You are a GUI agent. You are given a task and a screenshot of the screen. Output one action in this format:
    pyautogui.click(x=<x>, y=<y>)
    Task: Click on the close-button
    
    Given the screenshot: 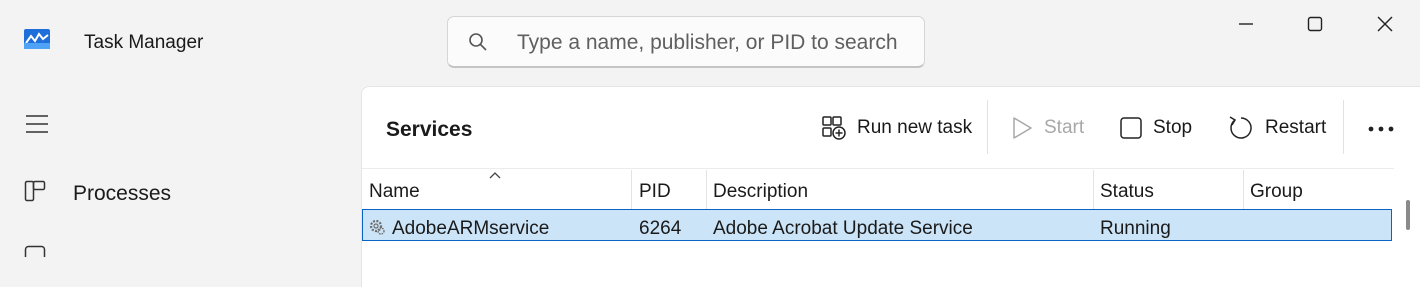 What is the action you would take?
    pyautogui.click(x=1385, y=24)
    